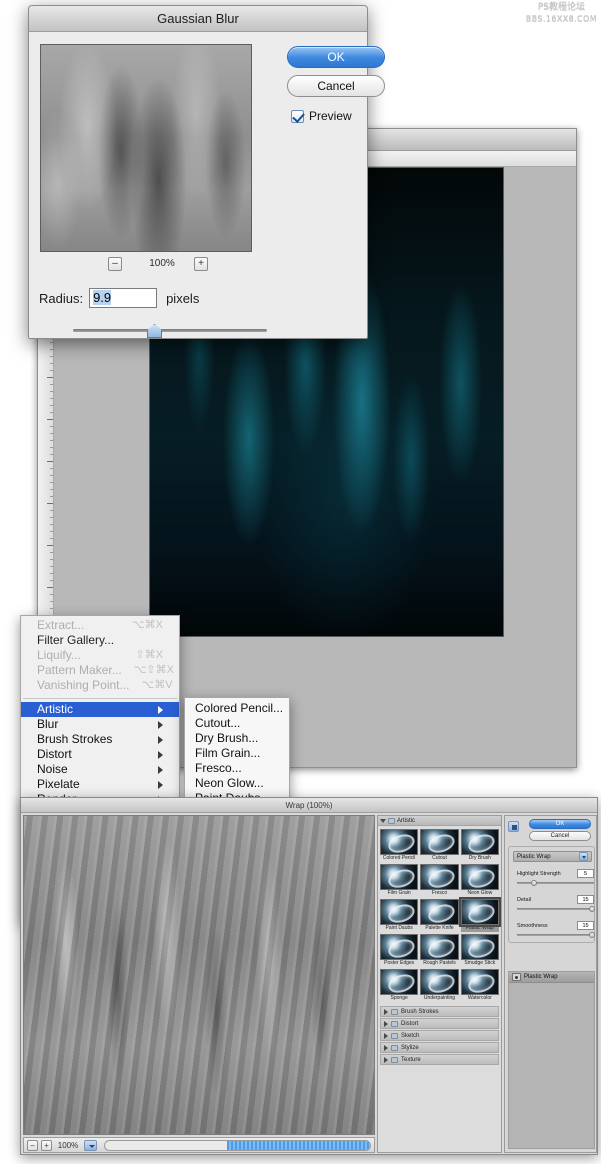 This screenshot has height=1164, width=601. Describe the element at coordinates (321, 116) in the screenshot. I see `preview-checkbox-row: Preview` at that location.